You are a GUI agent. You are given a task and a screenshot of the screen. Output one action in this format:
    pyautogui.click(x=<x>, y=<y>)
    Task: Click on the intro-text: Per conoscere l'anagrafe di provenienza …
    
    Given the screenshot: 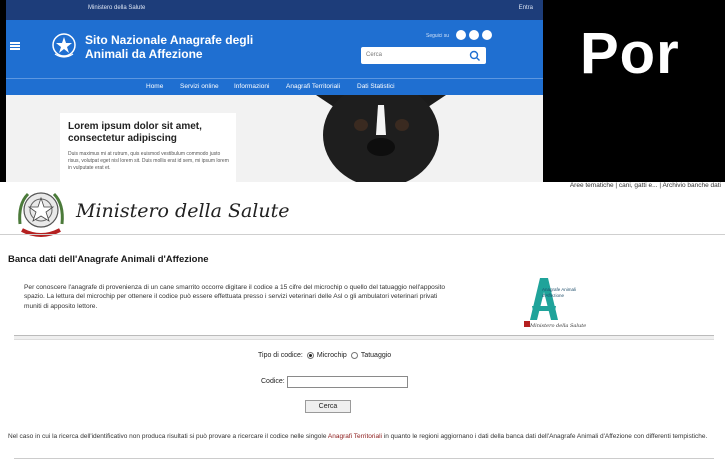 What is the action you would take?
    pyautogui.click(x=235, y=297)
    